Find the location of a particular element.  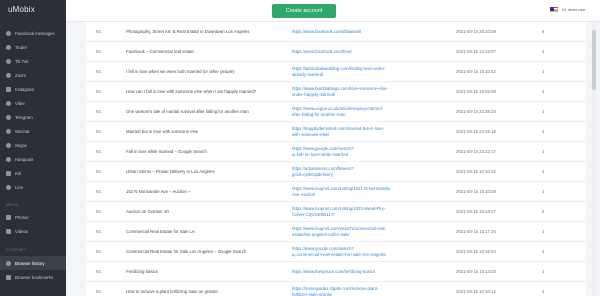

user-greeting: Hi, demo user is located at coordinates (574, 10).